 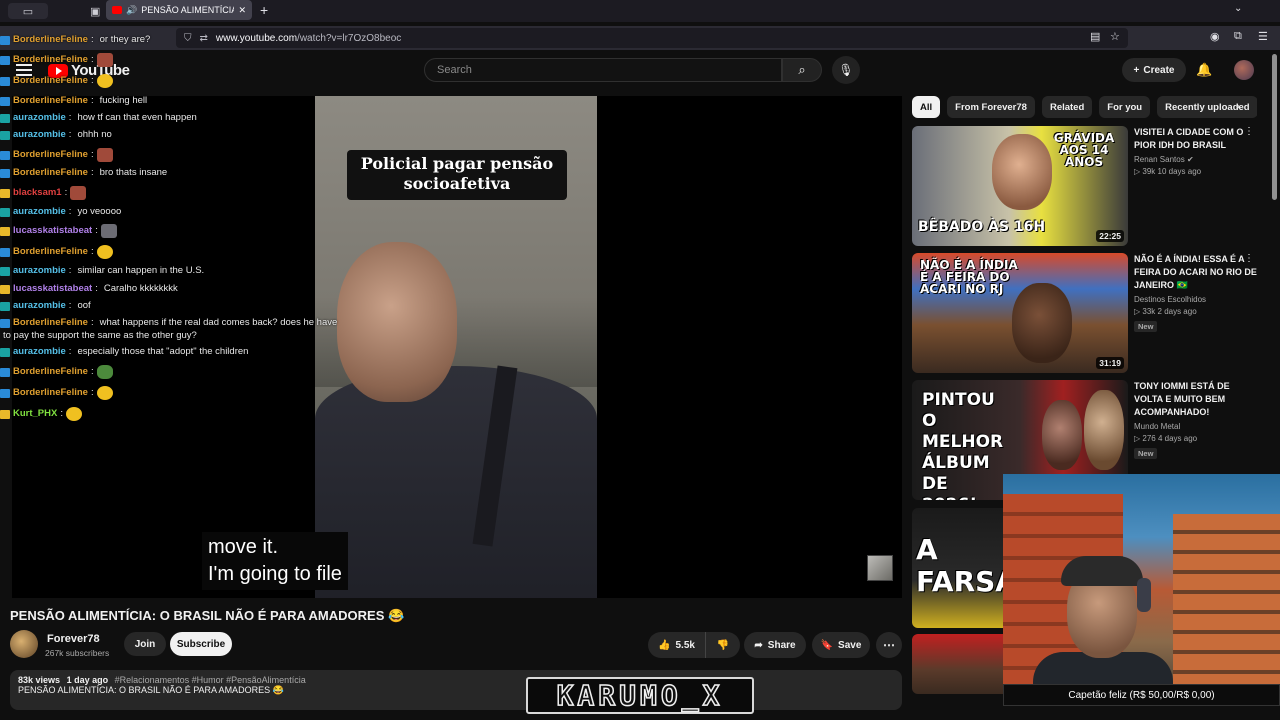 I want to click on filter-chip: For you, so click(x=1125, y=107).